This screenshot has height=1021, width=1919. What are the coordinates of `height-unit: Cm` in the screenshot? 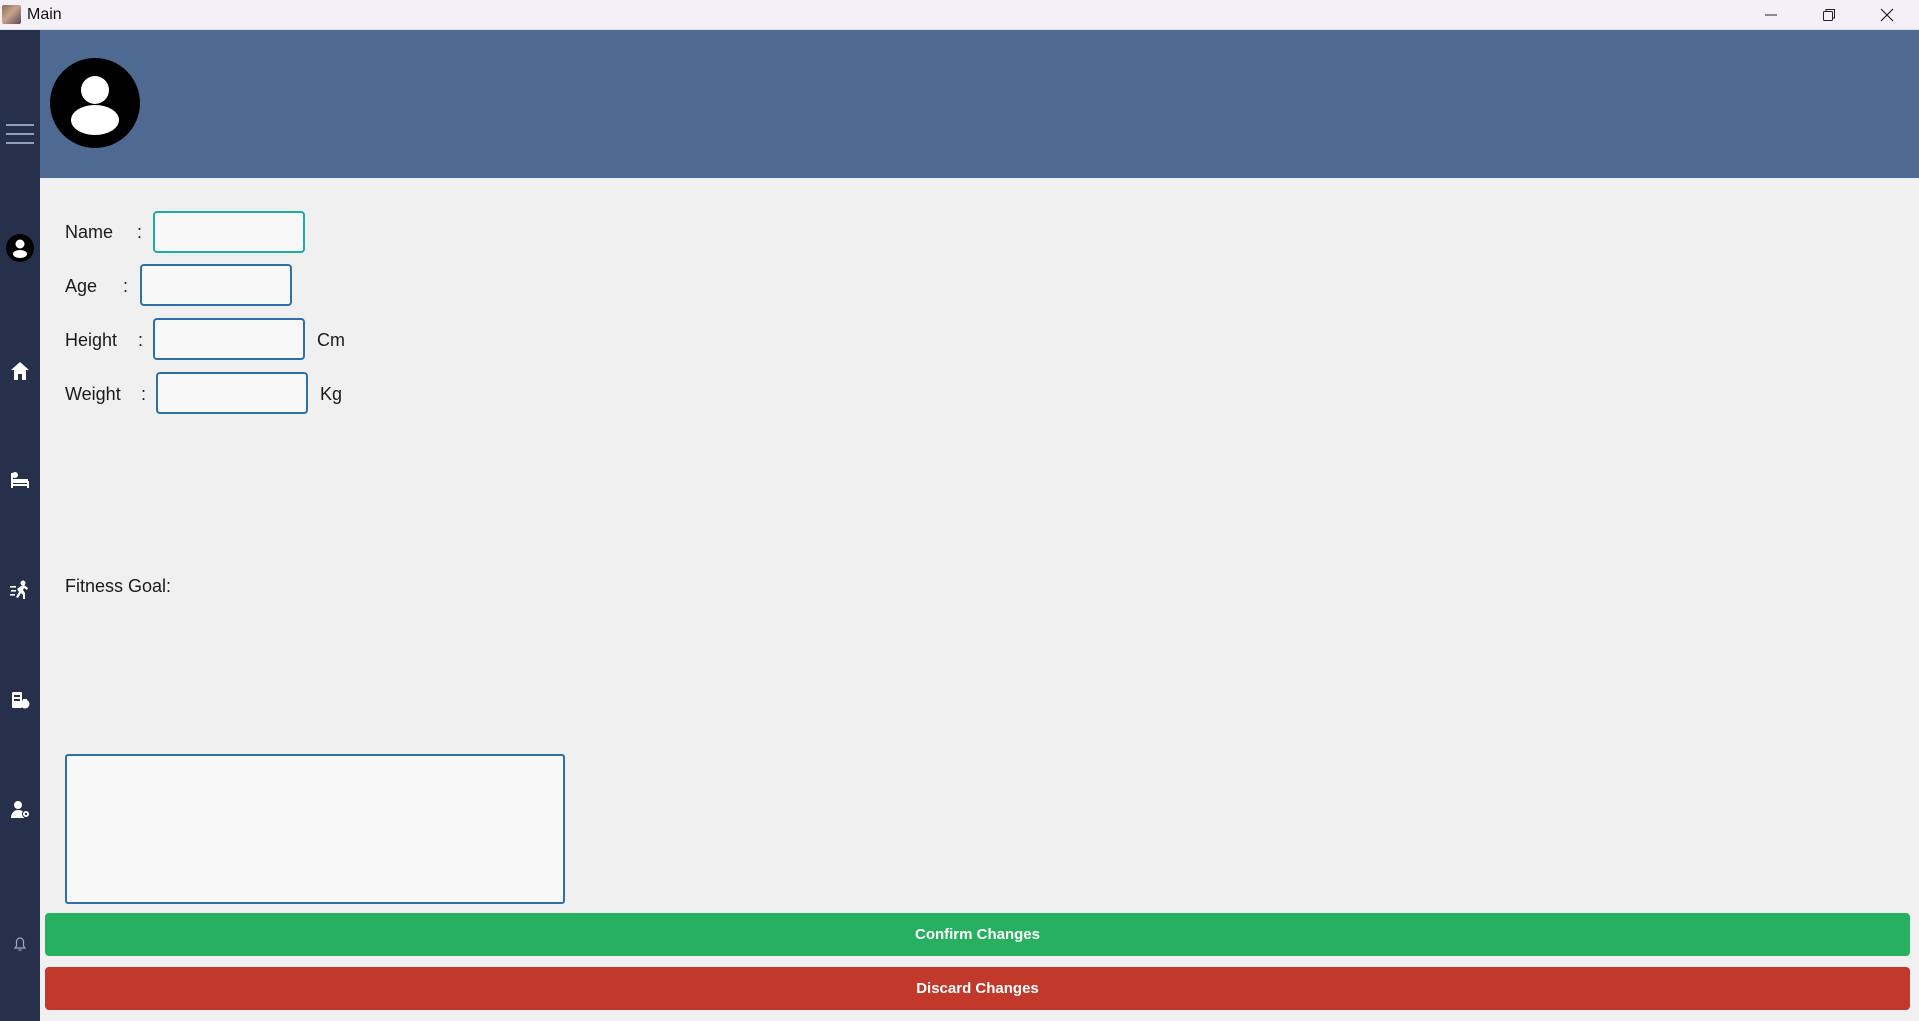 It's located at (331, 340).